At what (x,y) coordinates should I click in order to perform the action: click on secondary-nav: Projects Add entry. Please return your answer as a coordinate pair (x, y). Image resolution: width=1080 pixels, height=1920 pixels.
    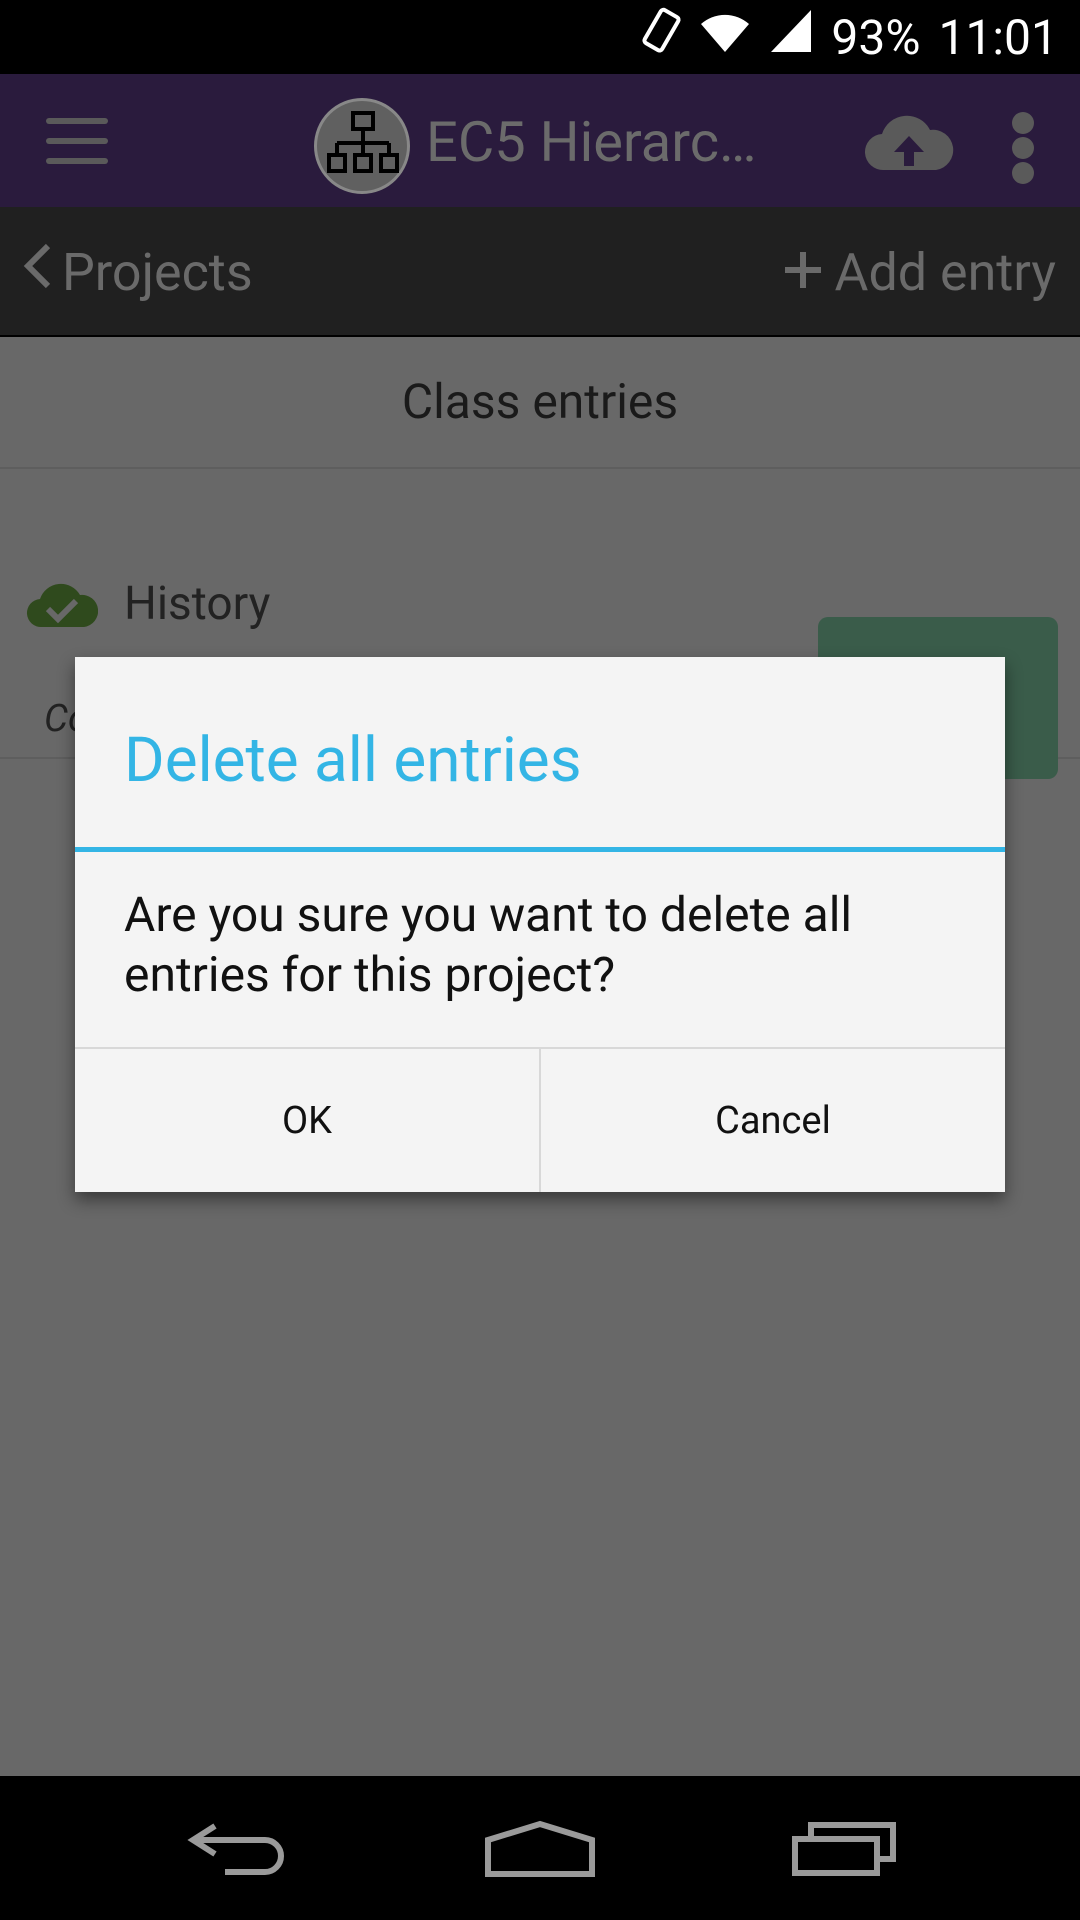
    Looking at the image, I should click on (540, 272).